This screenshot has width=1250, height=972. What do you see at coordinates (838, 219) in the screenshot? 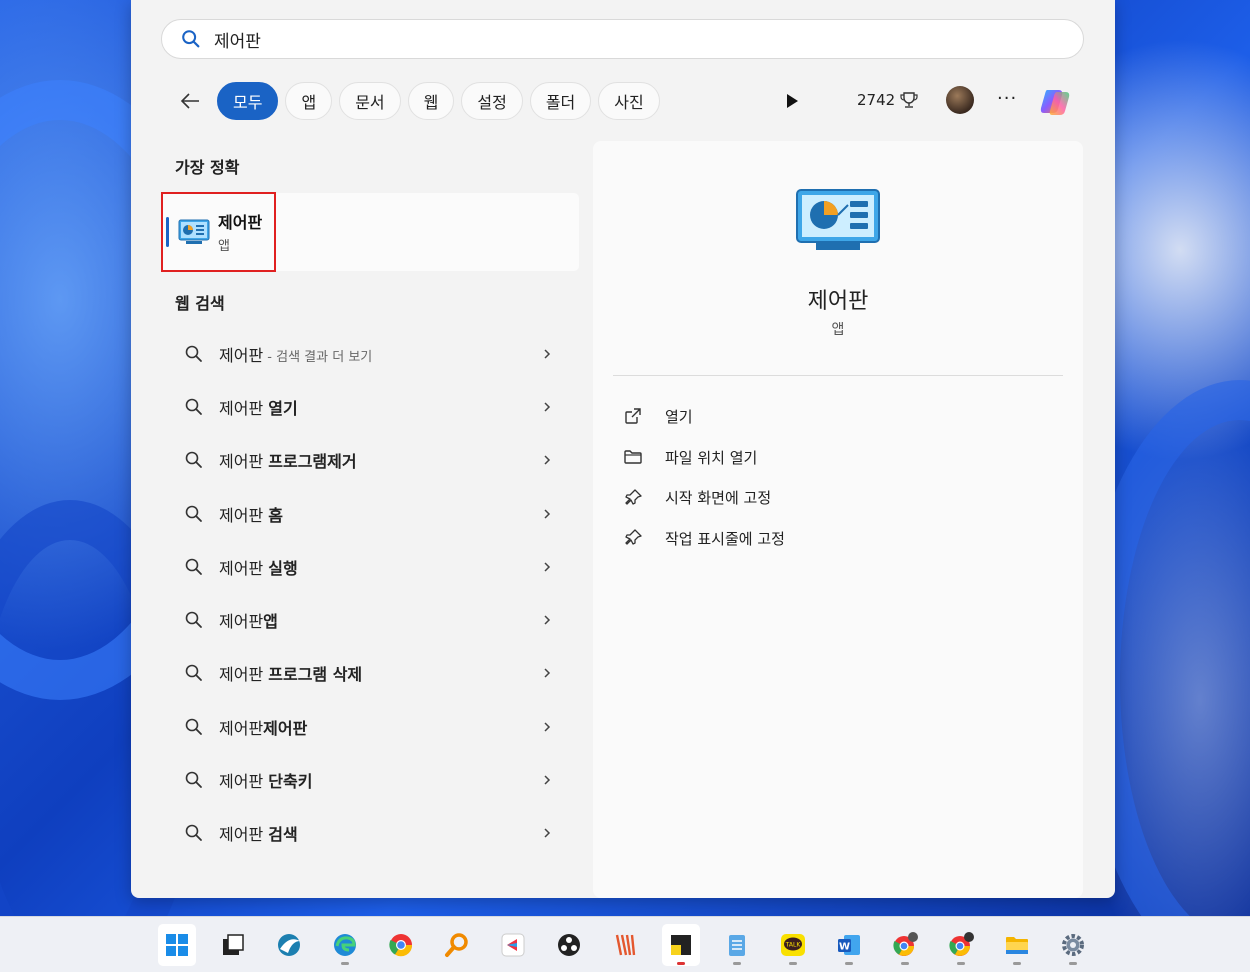
I see `control-panel-large-icon` at bounding box center [838, 219].